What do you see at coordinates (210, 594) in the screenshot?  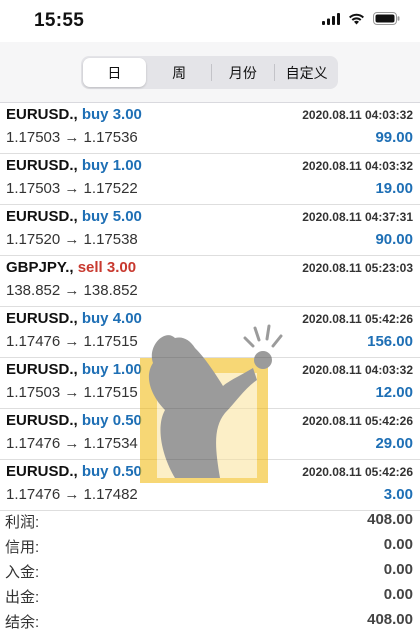 I see `summary-row-withdrawal: 出金: 0.00` at bounding box center [210, 594].